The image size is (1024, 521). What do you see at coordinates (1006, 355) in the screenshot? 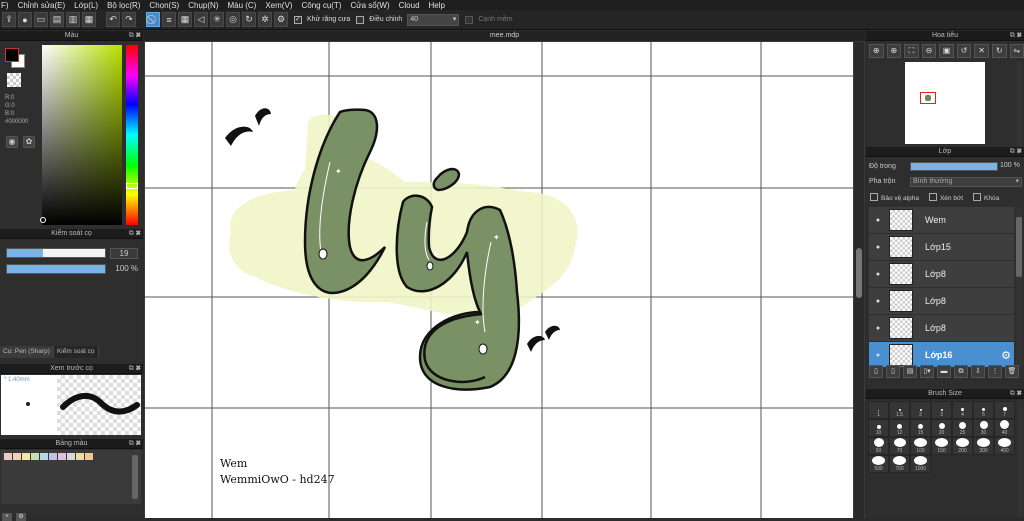
I see `layer-settings-gear-icon: ⚙` at bounding box center [1006, 355].